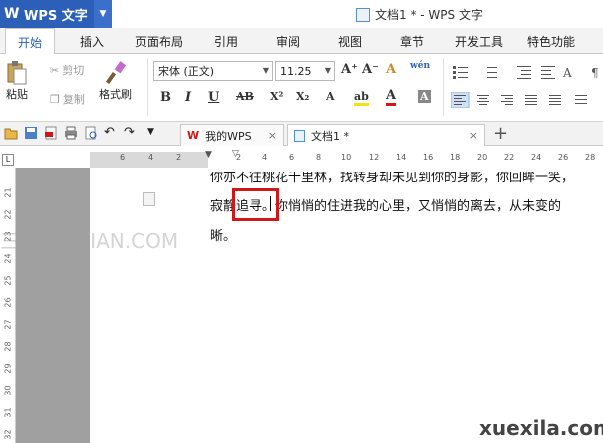 Image resolution: width=603 pixels, height=443 pixels. What do you see at coordinates (526, 72) in the screenshot?
I see `list-buttons: A ¶` at bounding box center [526, 72].